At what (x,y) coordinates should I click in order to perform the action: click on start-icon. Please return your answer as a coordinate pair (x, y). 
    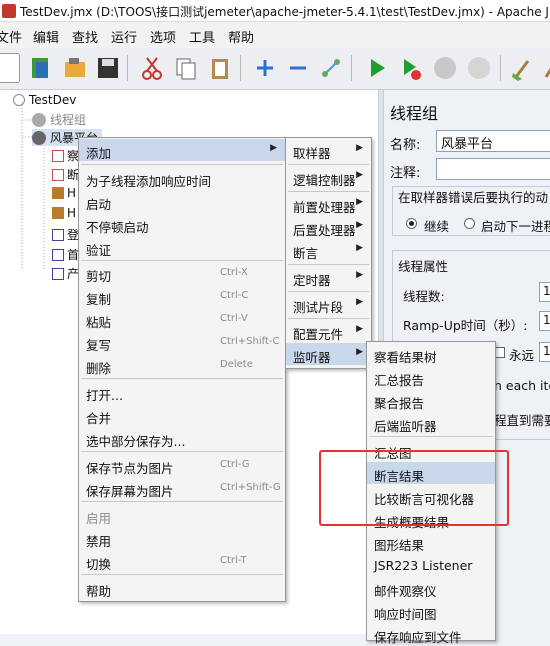
    Looking at the image, I should click on (377, 68).